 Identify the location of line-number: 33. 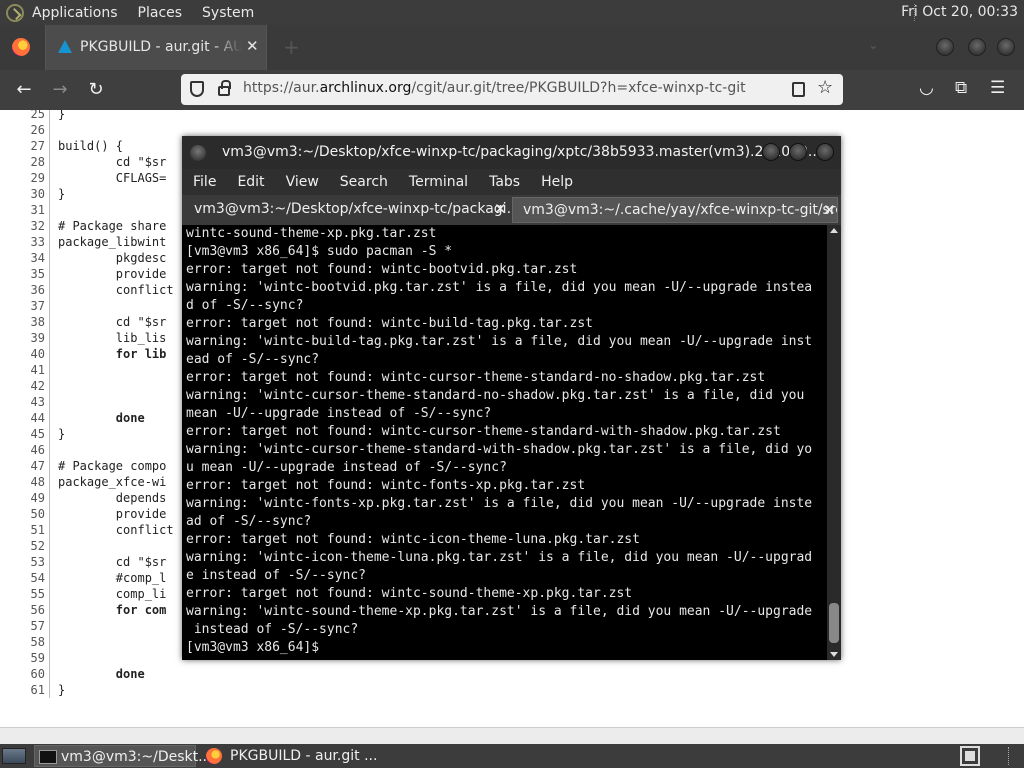
(25, 242).